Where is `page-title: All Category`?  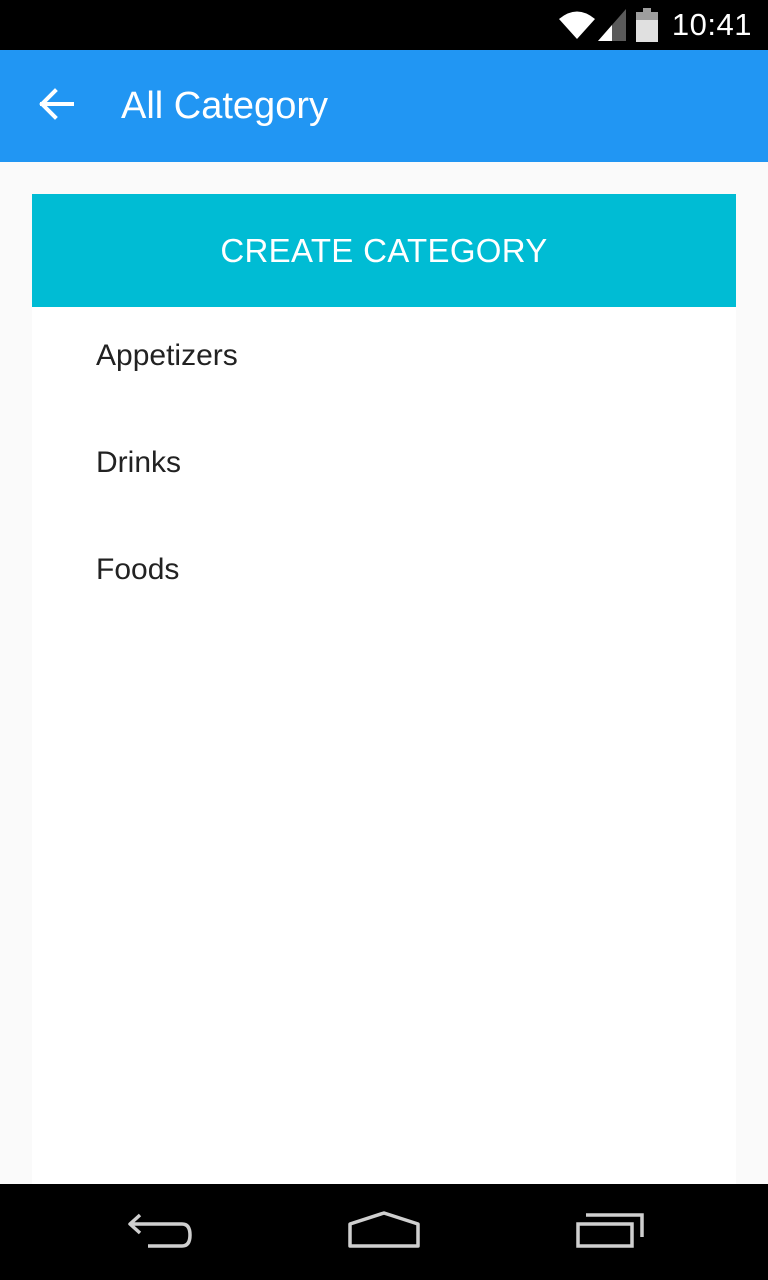
page-title: All Category is located at coordinates (224, 106).